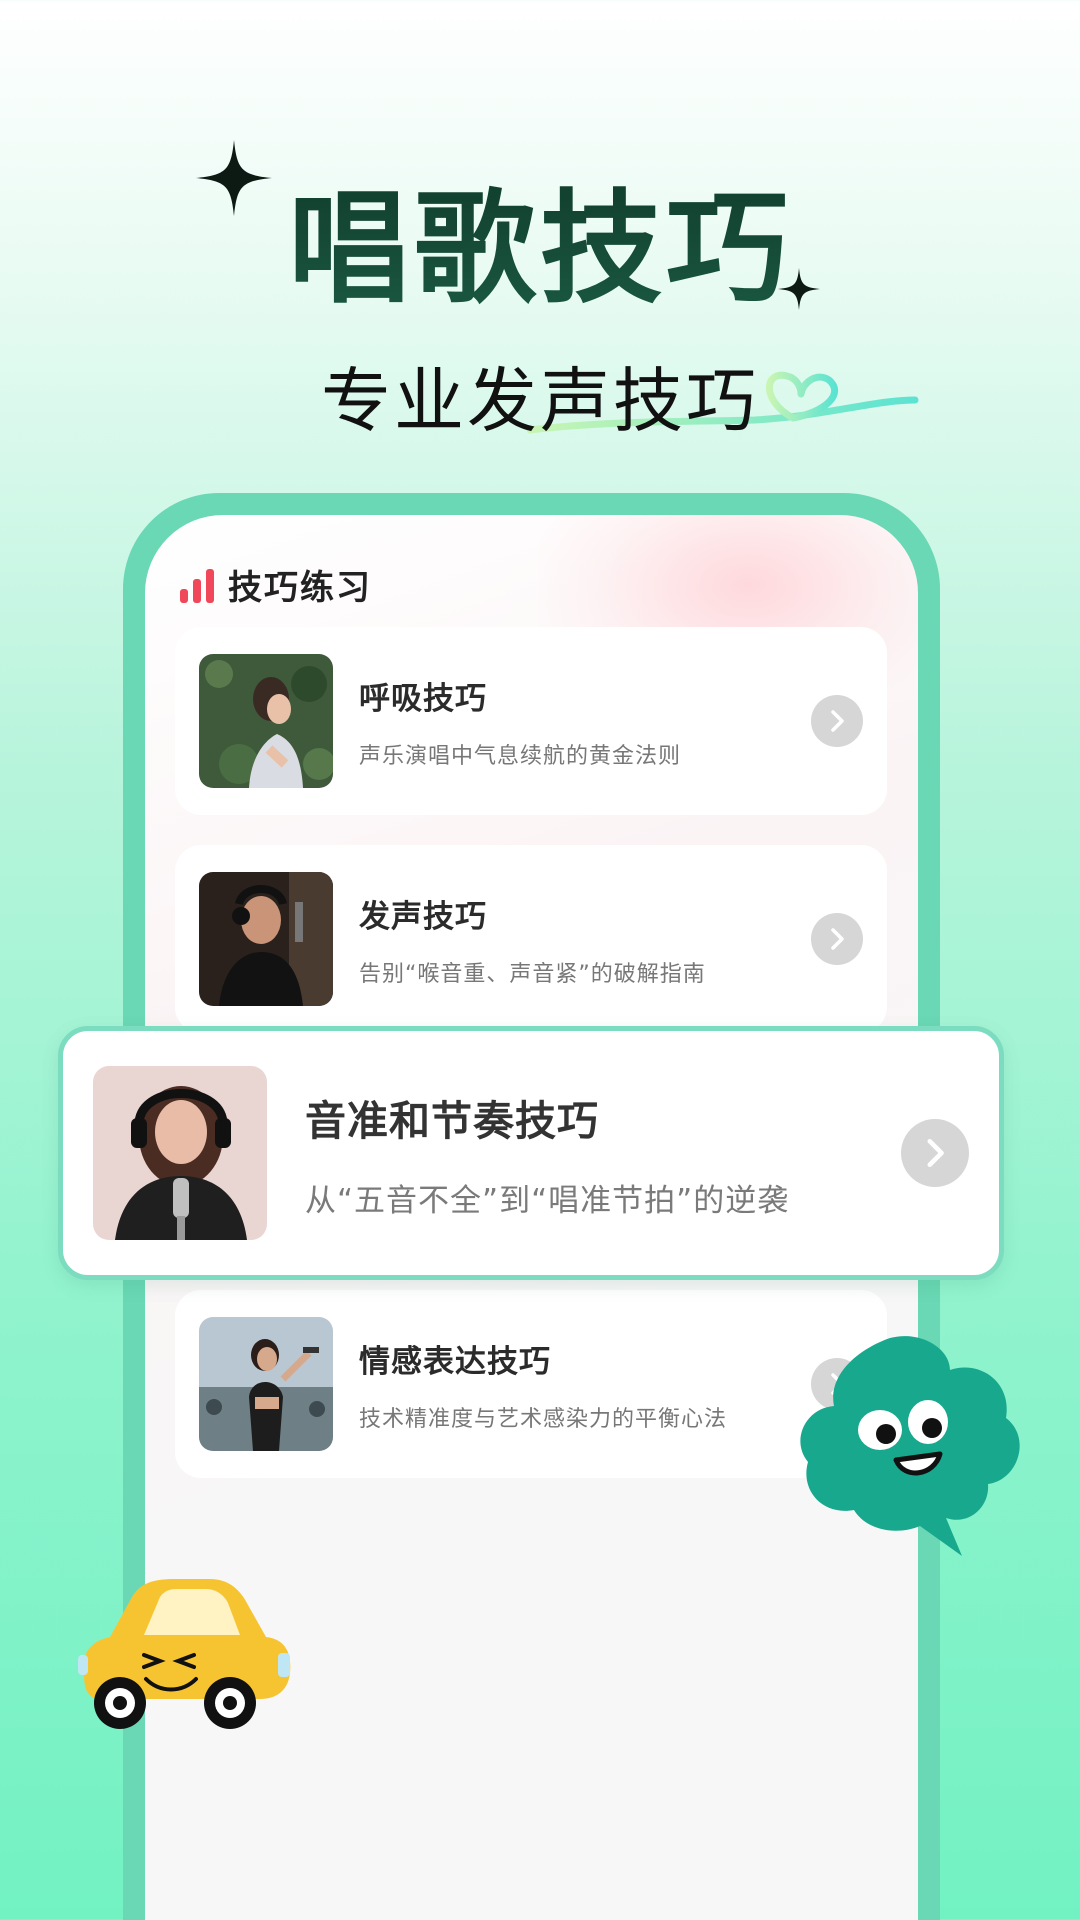 The height and width of the screenshot is (1920, 1080). I want to click on list-item-vocalization: 发声技巧 告别“喉音重、声音紧”的破解指南, so click(531, 939).